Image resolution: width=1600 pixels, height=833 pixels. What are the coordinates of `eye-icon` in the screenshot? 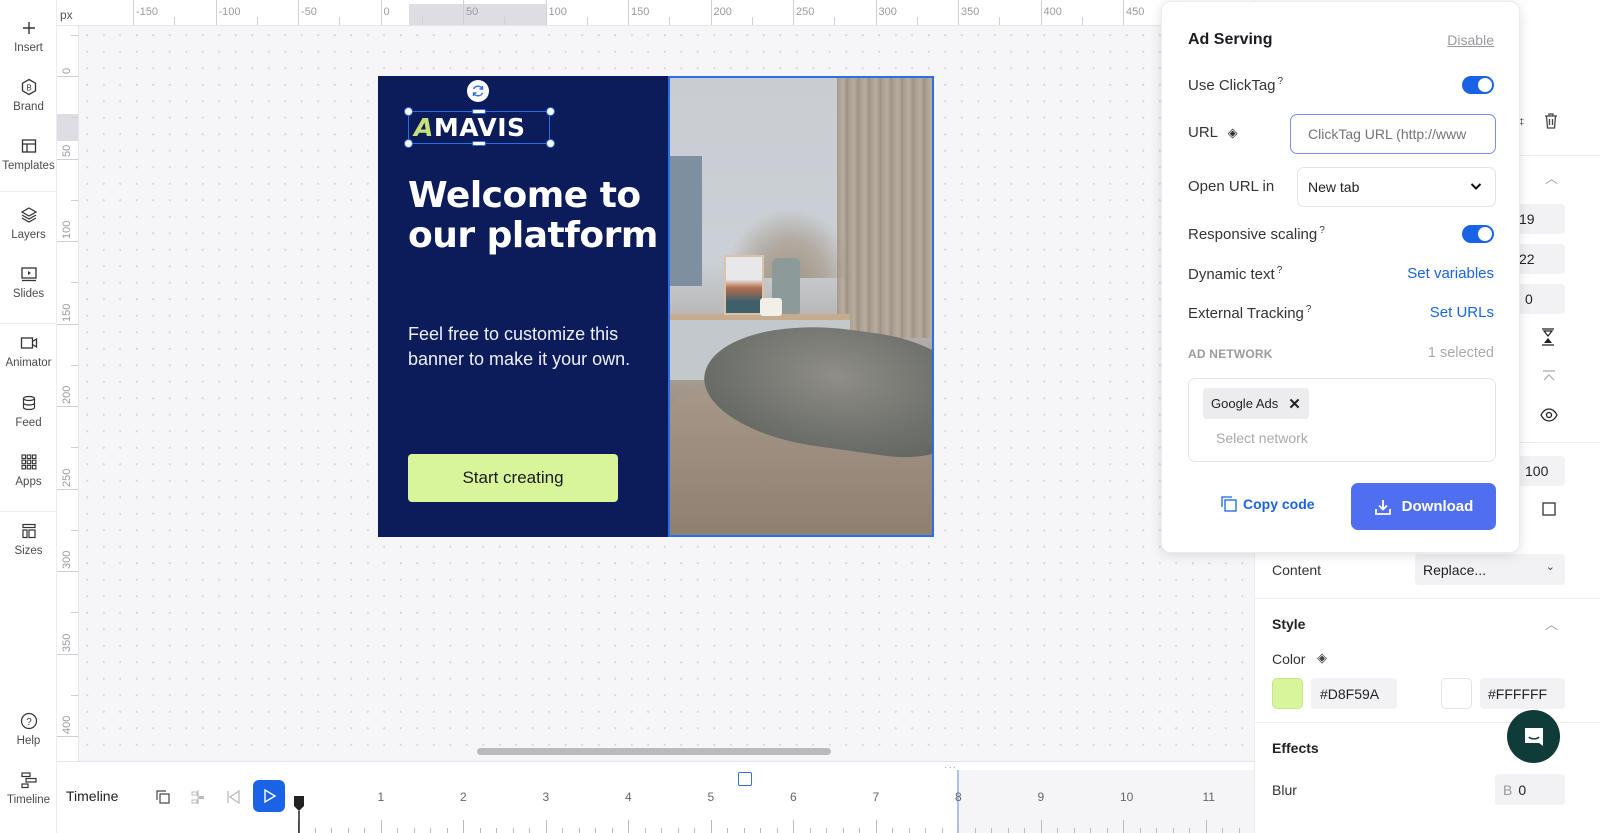 It's located at (1549, 417).